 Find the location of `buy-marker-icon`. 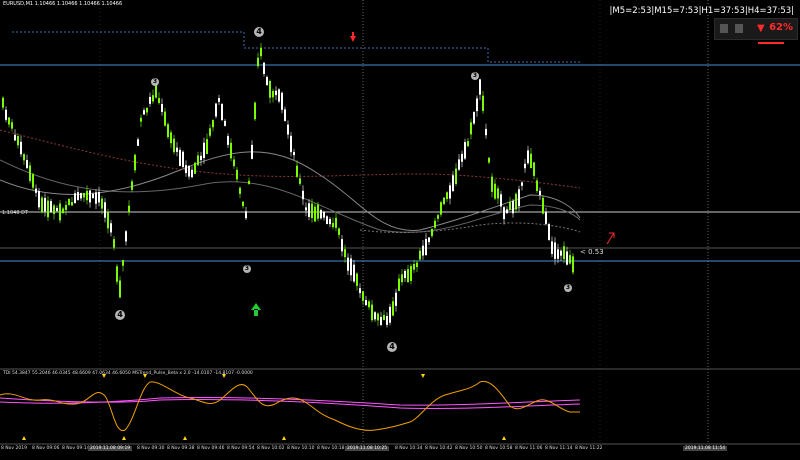

buy-marker-icon is located at coordinates (504, 438).